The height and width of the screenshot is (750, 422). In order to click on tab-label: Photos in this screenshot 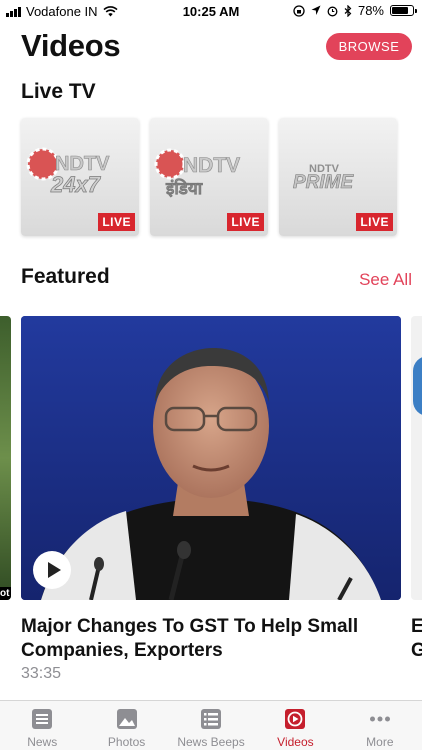, I will do `click(126, 742)`.